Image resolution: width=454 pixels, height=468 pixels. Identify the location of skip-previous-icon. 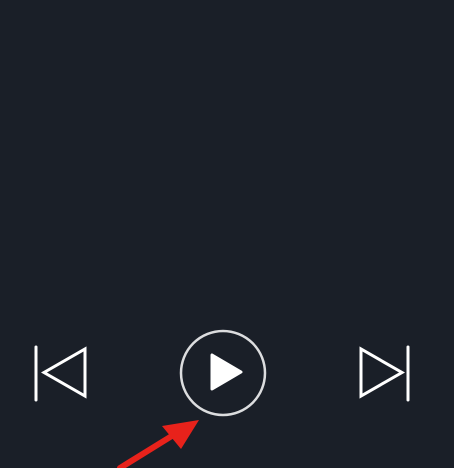
(60, 373).